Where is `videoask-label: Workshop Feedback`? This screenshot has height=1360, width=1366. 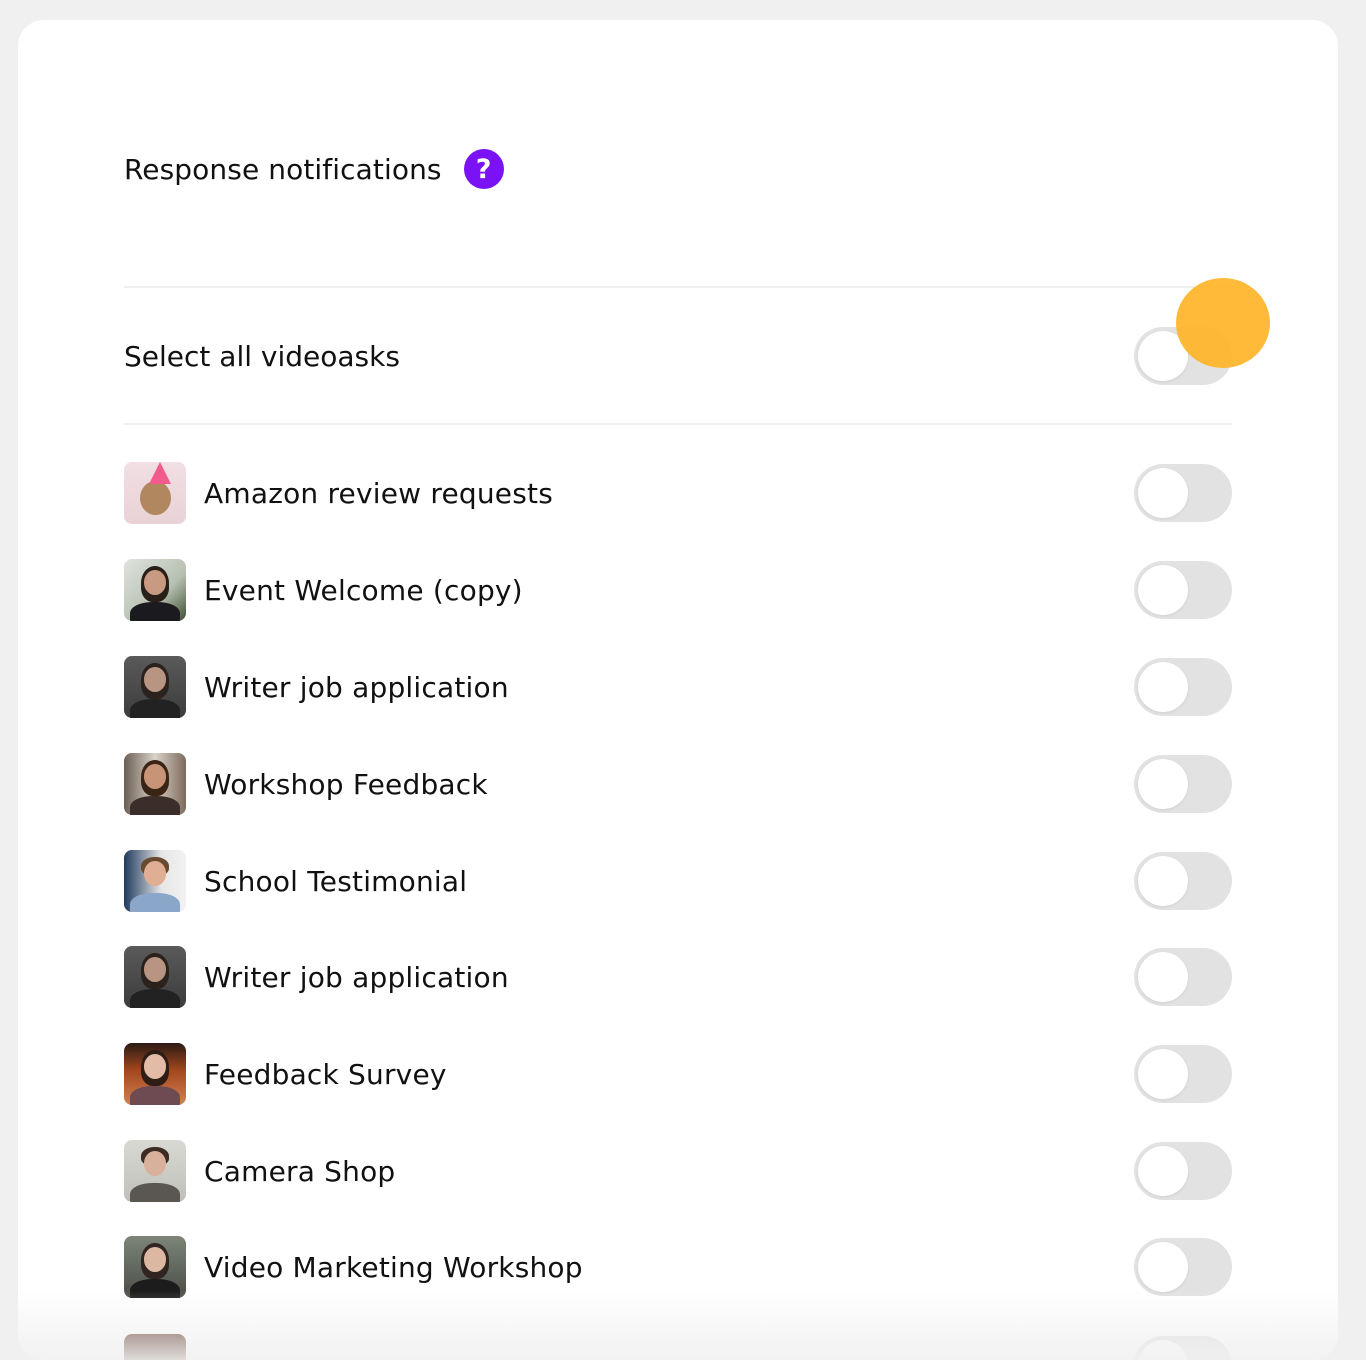 videoask-label: Workshop Feedback is located at coordinates (346, 784).